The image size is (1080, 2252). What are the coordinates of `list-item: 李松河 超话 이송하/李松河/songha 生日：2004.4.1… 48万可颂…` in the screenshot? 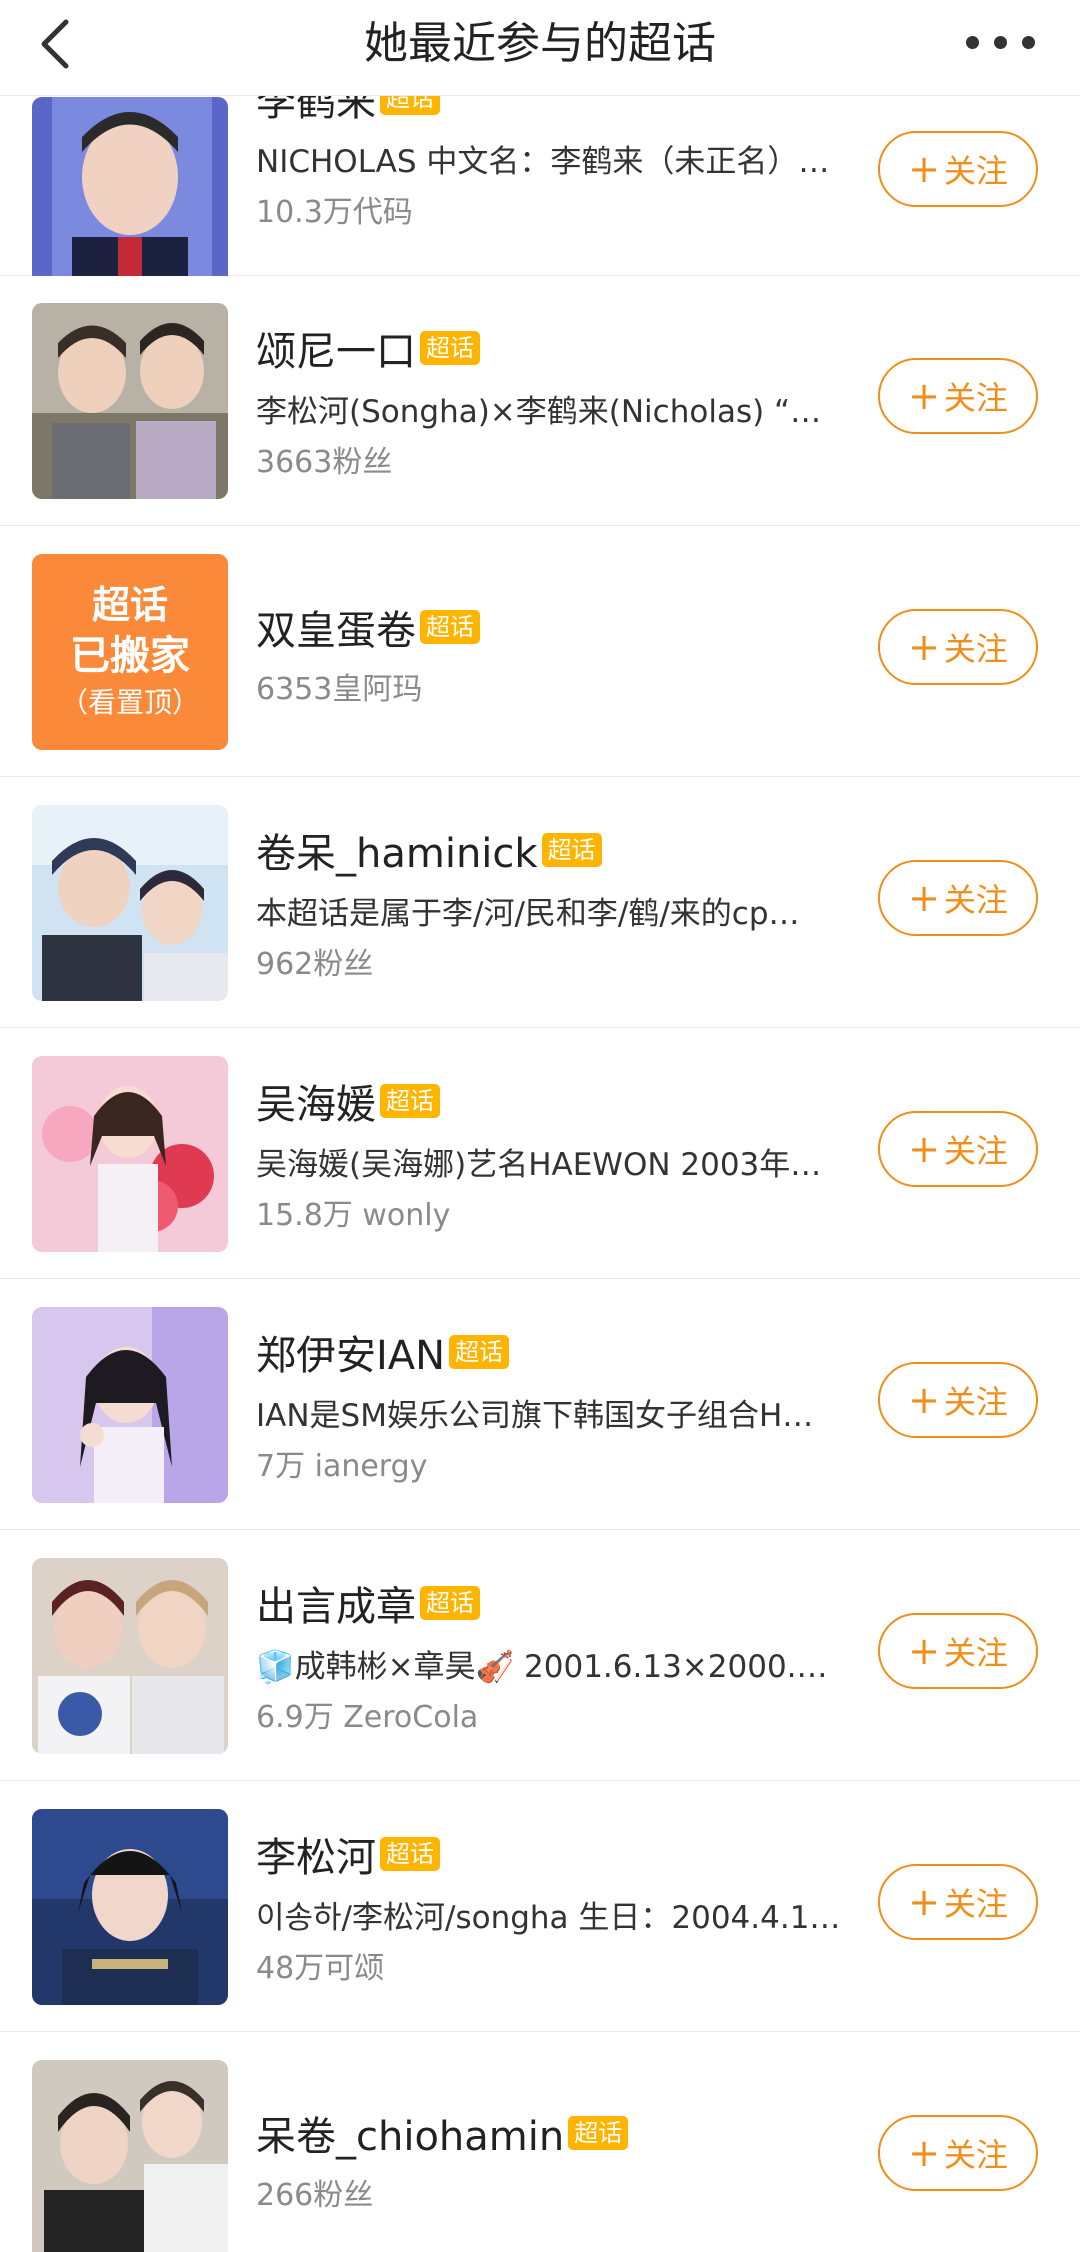 It's located at (540, 1907).